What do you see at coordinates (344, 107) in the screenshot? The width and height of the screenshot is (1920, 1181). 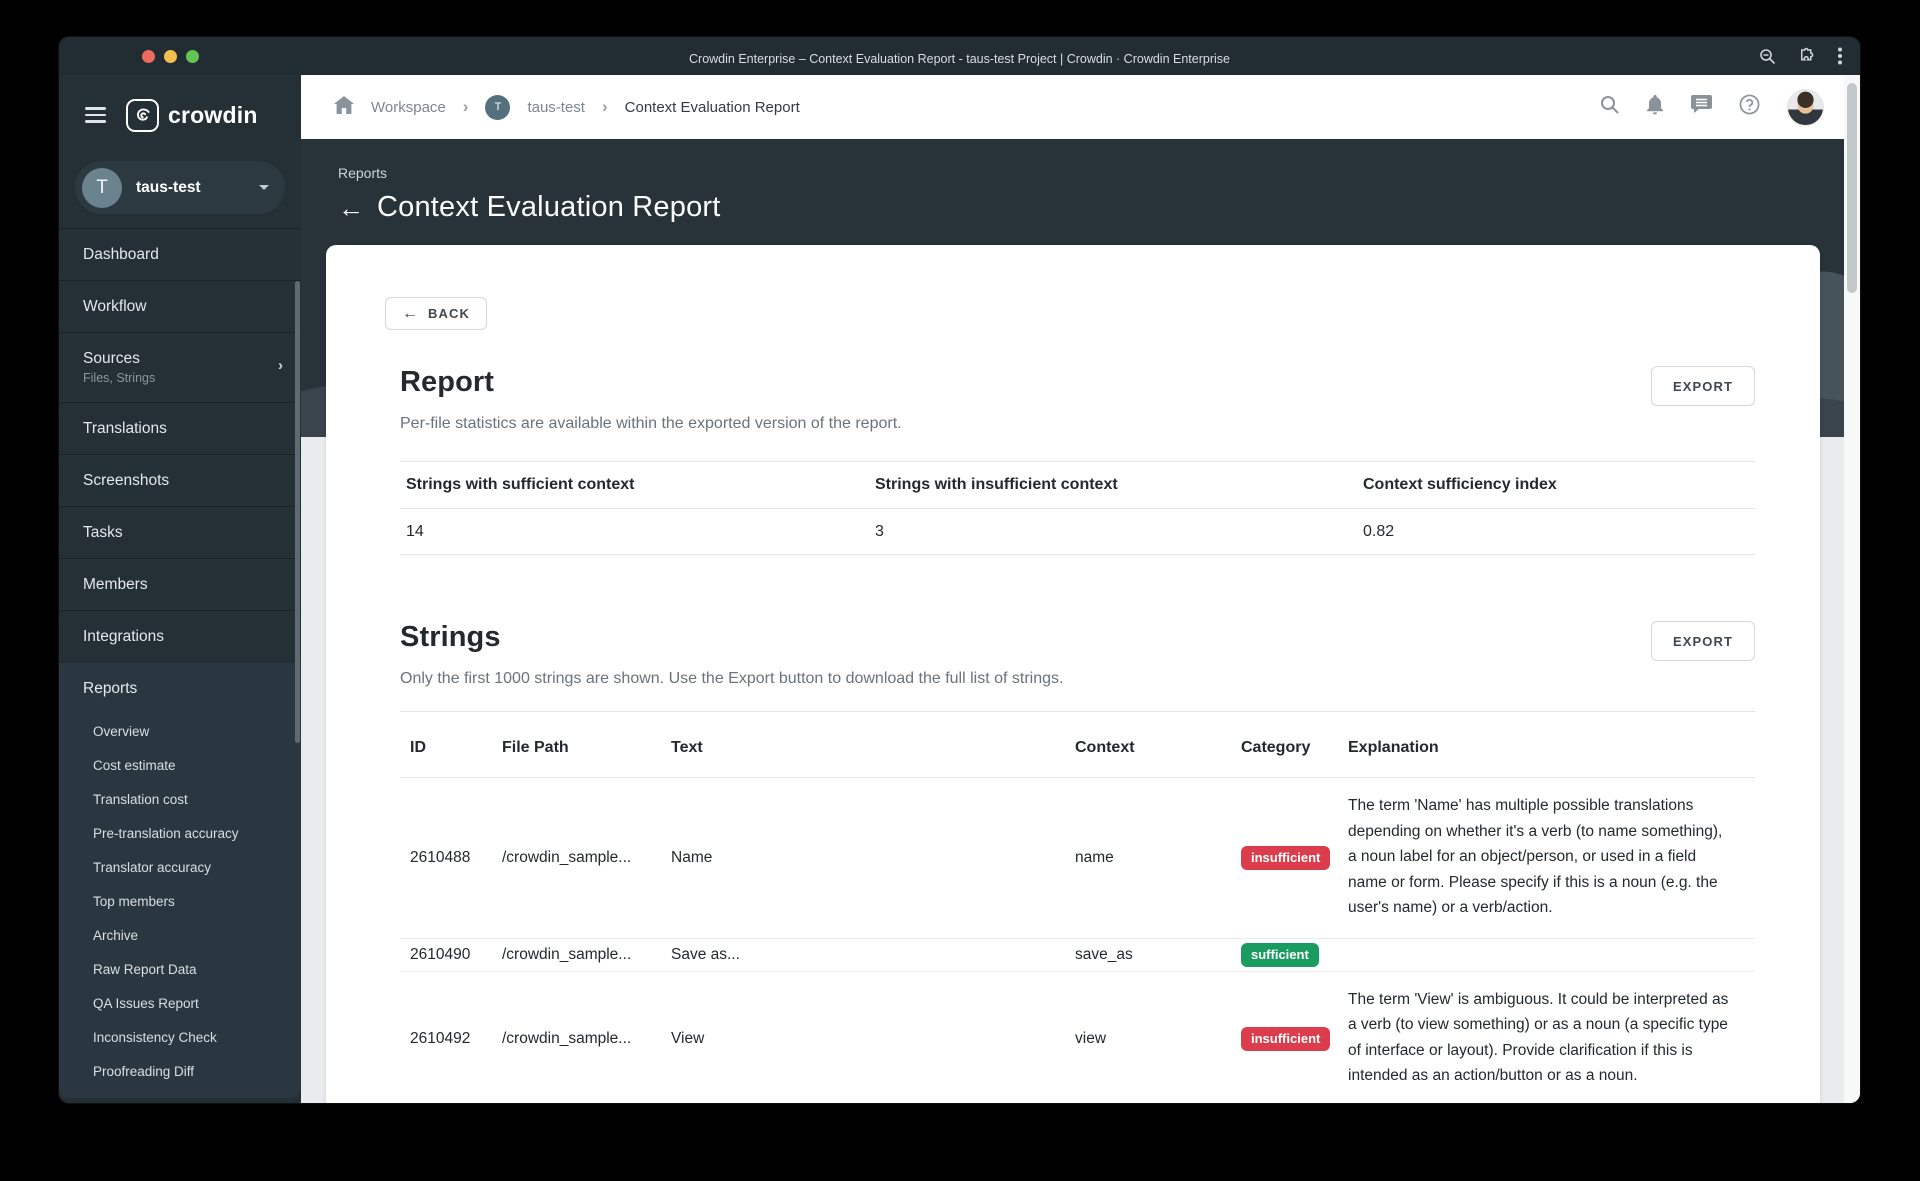 I see `home-icon` at bounding box center [344, 107].